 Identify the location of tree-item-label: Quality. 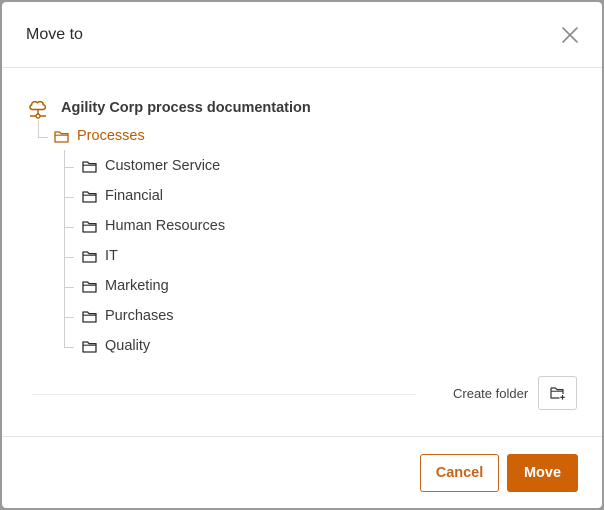
(128, 346).